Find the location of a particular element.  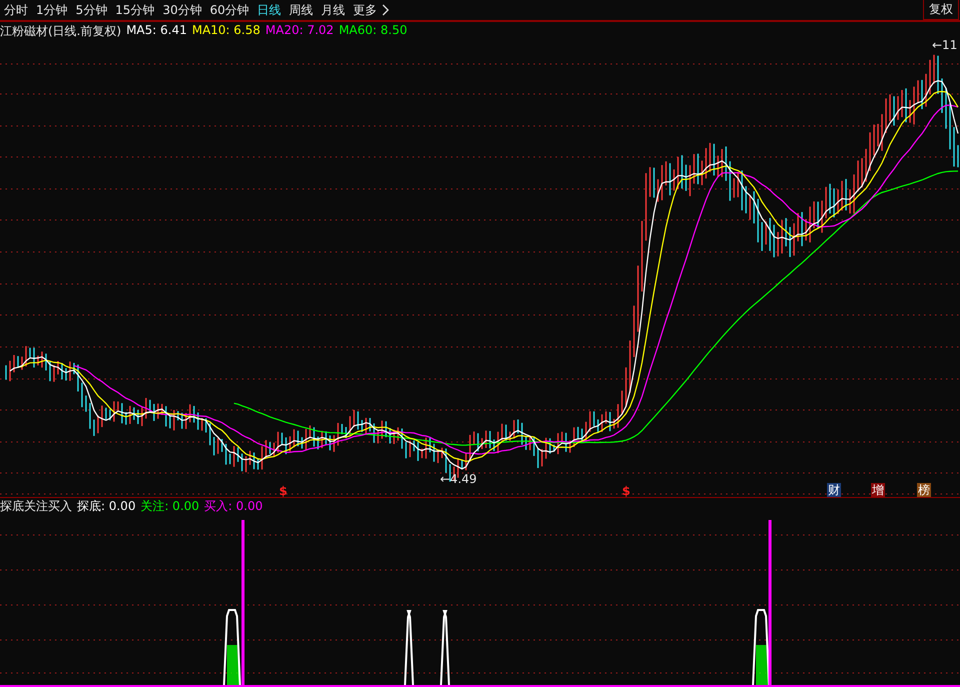

indicator-value: 关注: 0.00 is located at coordinates (170, 506).